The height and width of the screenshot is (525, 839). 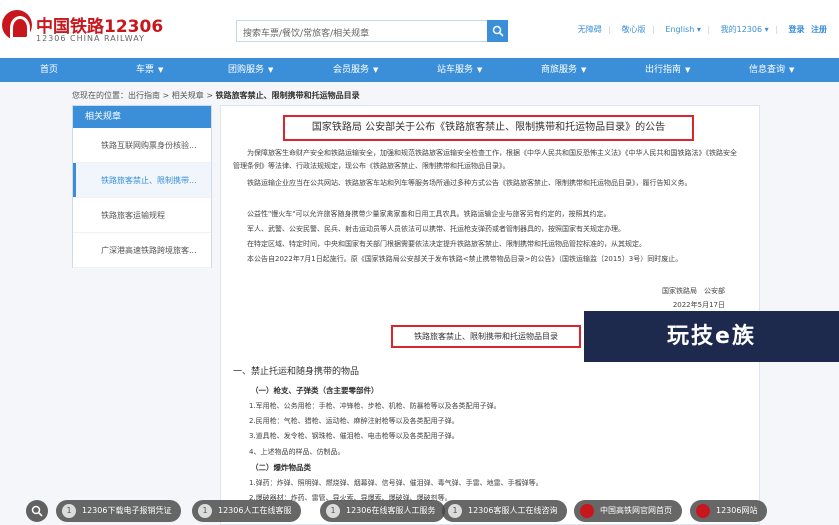 I want to click on nav-tickets: 车票 ▼, so click(x=149, y=70).